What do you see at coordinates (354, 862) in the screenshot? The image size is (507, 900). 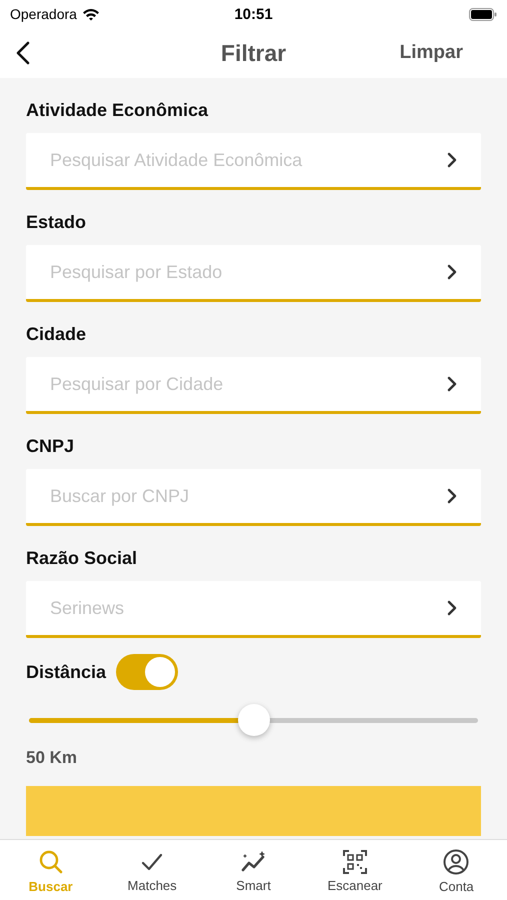 I see `qr-code-icon` at bounding box center [354, 862].